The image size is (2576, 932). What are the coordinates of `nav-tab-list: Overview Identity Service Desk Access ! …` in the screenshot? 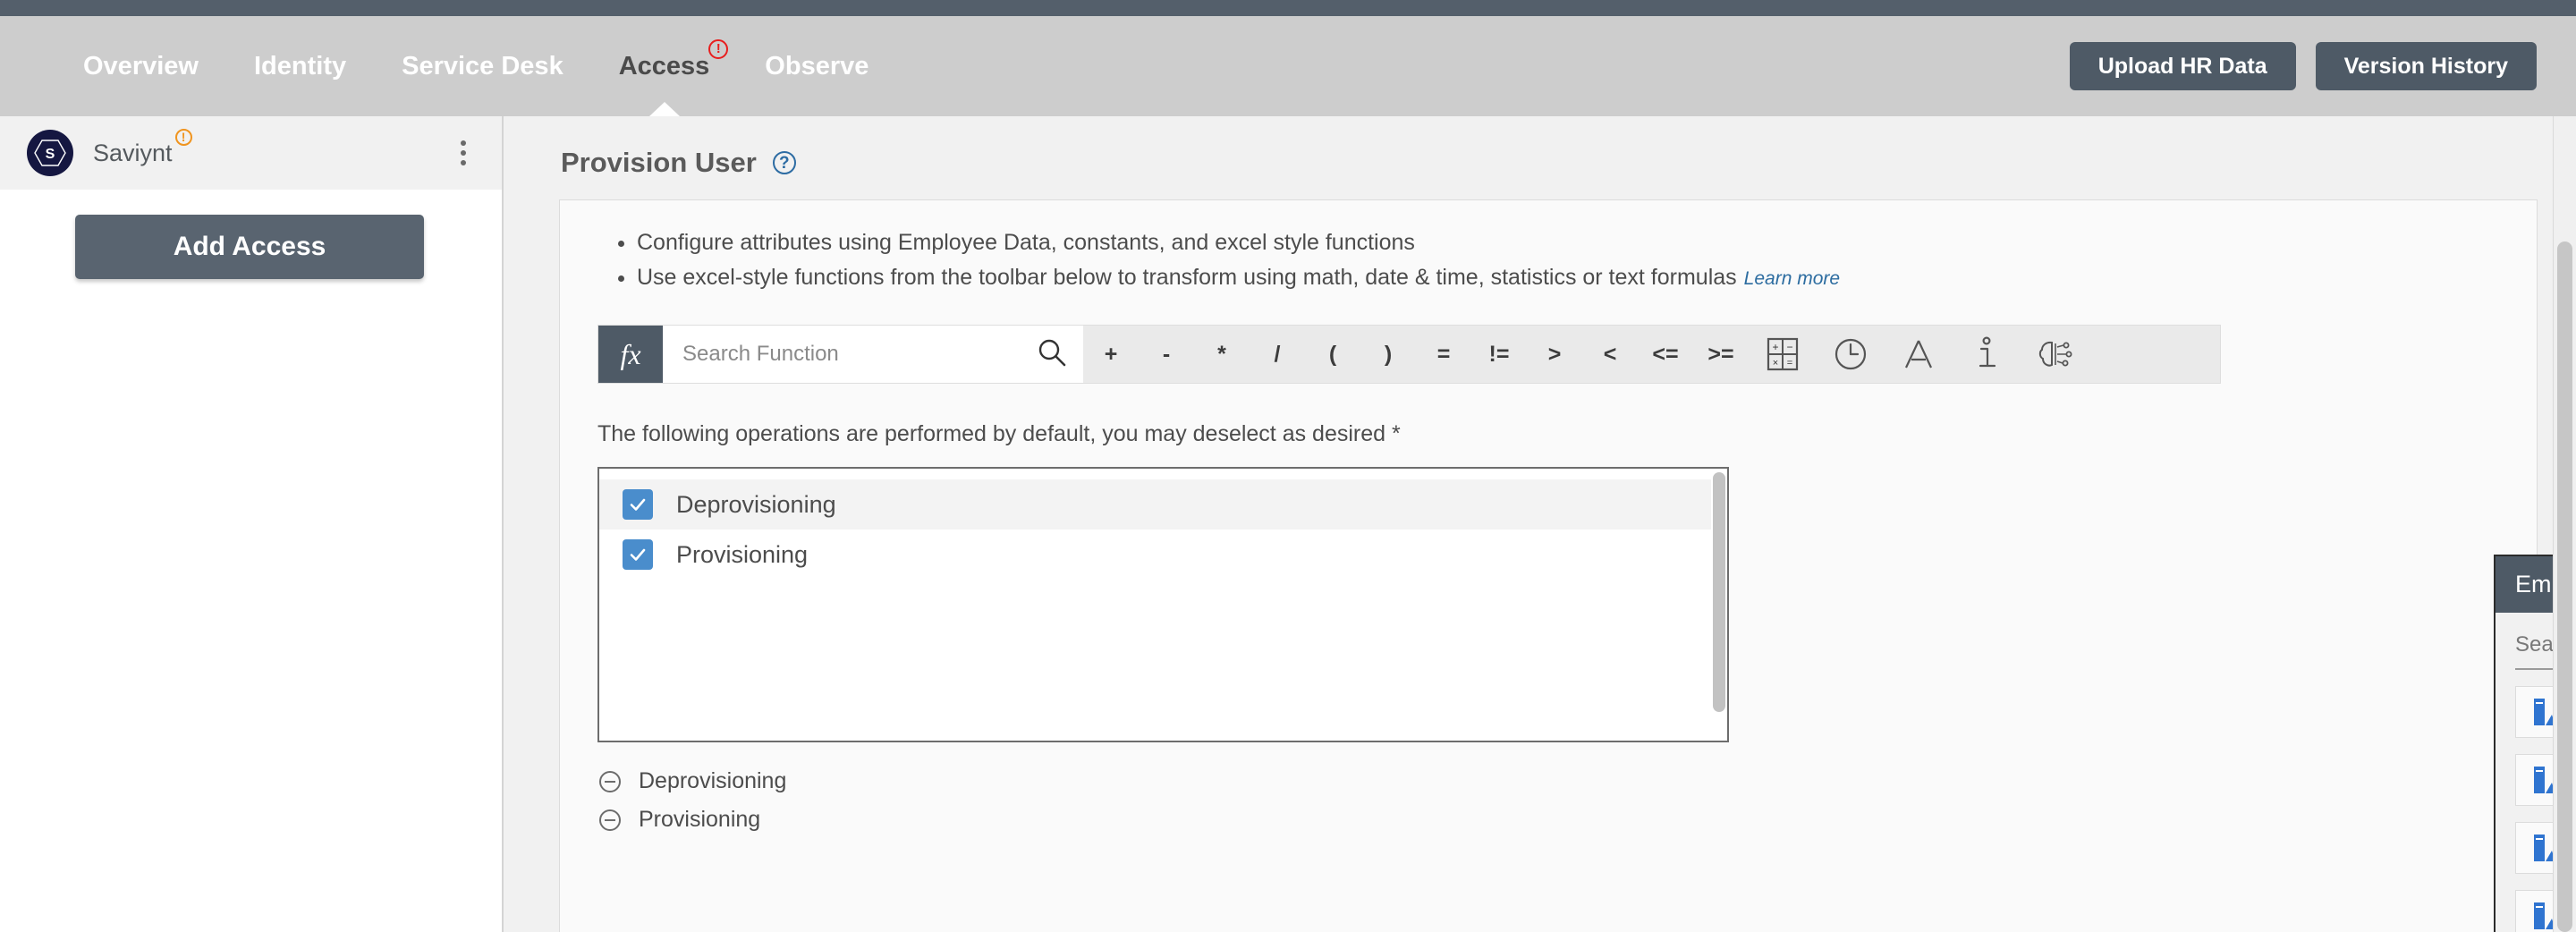 It's located at (475, 66).